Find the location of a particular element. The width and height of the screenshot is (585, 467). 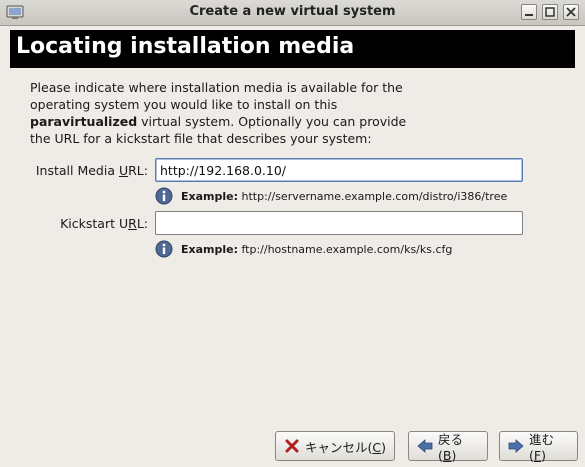

cancel-label: キャンセル(C) is located at coordinates (345, 446).